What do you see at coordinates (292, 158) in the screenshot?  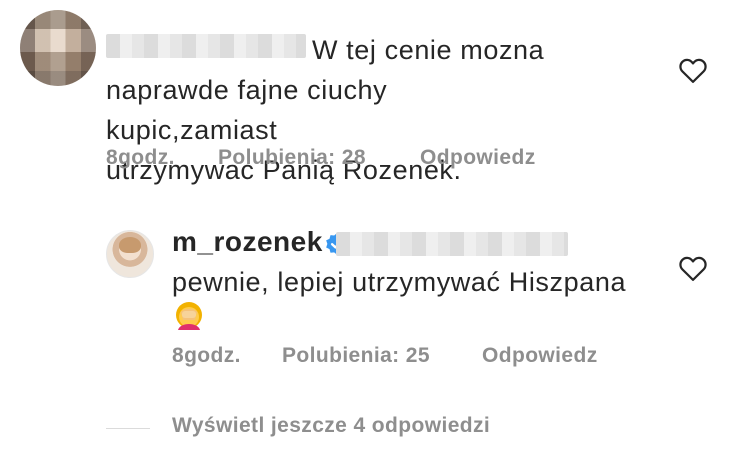 I see `comment-likes: Polubienia: 28` at bounding box center [292, 158].